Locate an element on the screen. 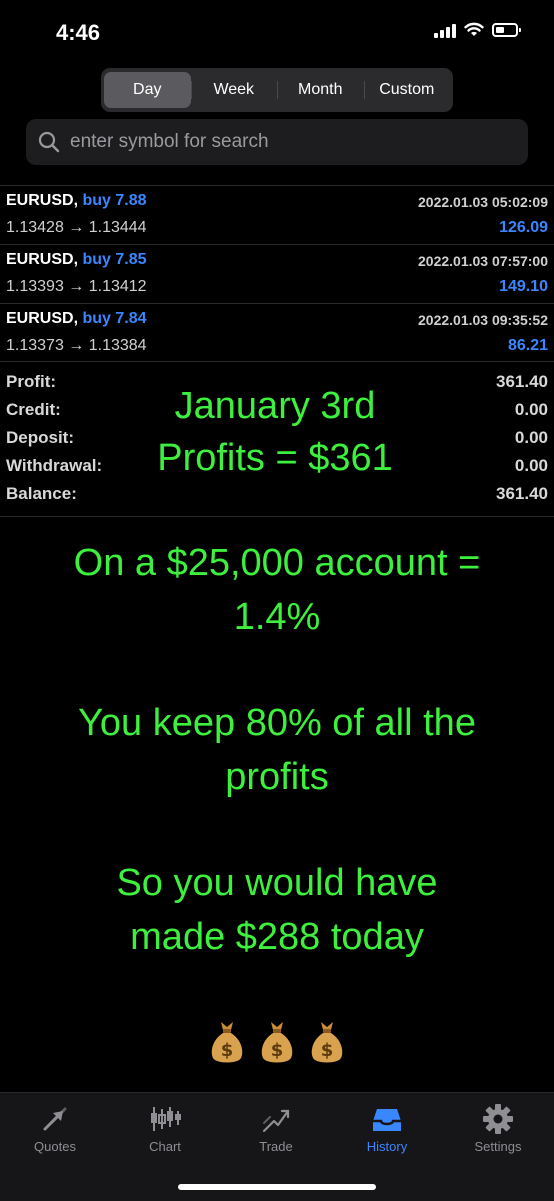  deal-side: buy 7.85 is located at coordinates (114, 259).